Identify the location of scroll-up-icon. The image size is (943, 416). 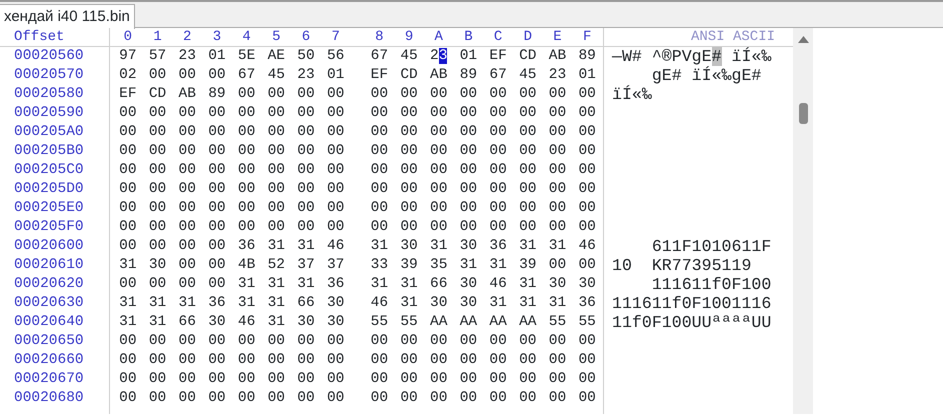
(803, 39).